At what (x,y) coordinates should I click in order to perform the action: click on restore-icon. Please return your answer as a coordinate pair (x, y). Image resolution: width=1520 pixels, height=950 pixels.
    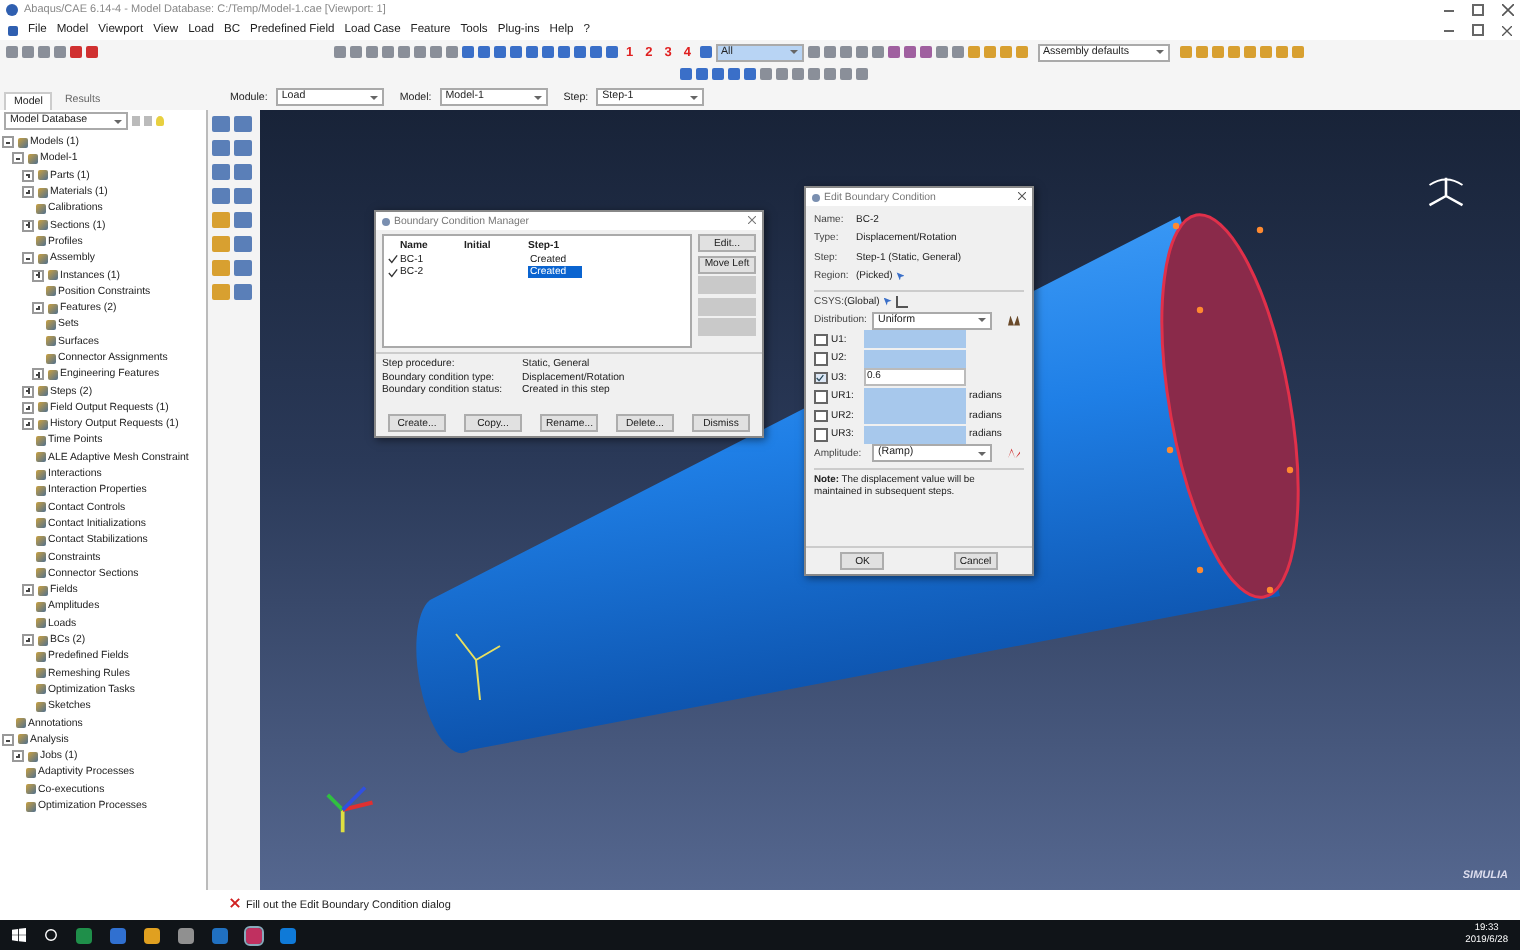
    Looking at the image, I should click on (1478, 30).